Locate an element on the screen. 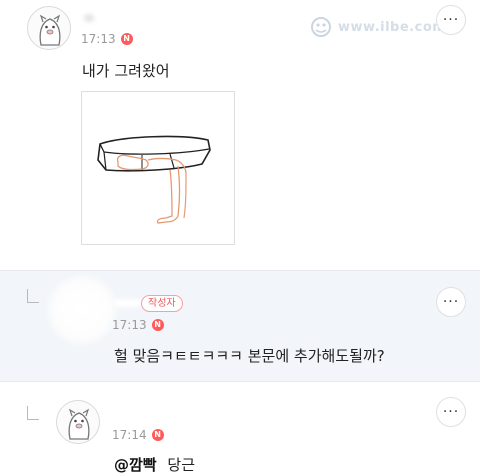 Image resolution: width=480 pixels, height=474 pixels. comment-text: 내가 그려왔어 is located at coordinates (126, 71).